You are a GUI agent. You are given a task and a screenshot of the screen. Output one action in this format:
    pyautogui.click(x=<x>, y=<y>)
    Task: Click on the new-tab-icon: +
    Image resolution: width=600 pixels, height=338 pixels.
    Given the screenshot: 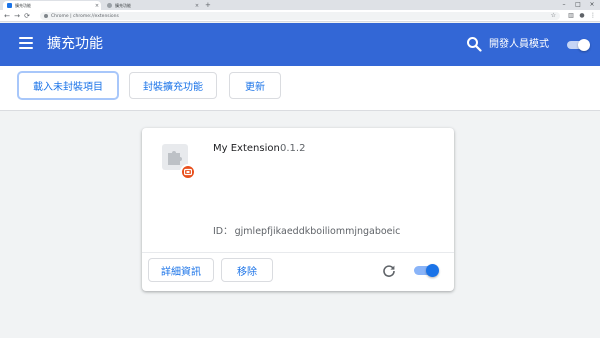 What is the action you would take?
    pyautogui.click(x=208, y=5)
    